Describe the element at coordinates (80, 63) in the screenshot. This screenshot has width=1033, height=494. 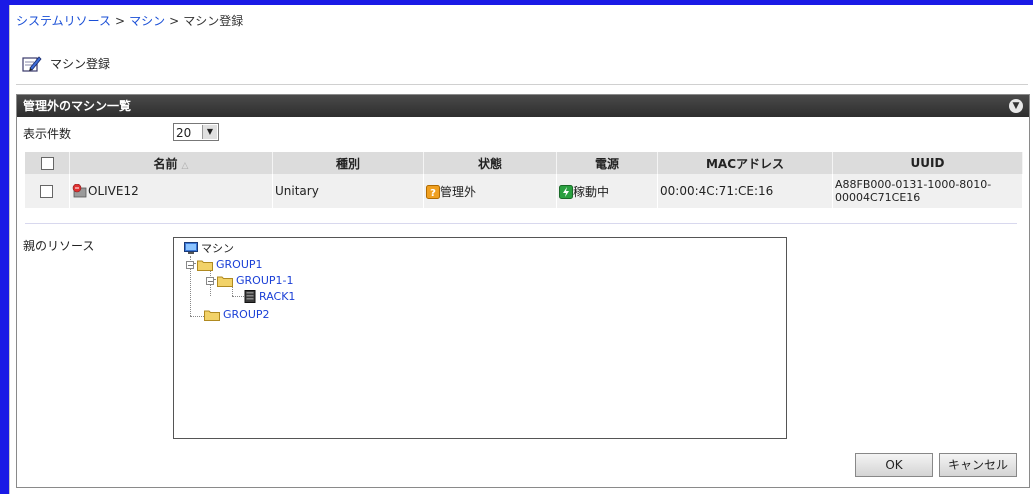
I see `page-title-text: マシン登録` at that location.